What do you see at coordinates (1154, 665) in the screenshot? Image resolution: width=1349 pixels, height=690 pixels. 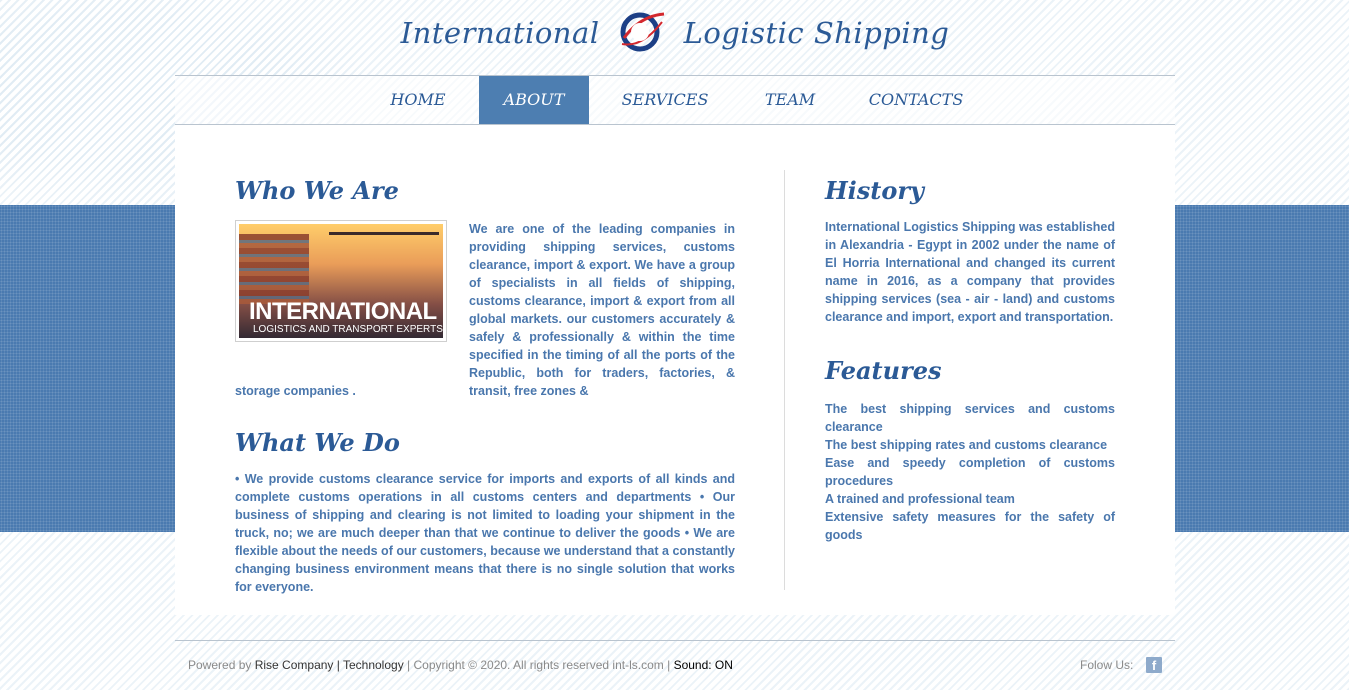 I see `facebook-icon: f` at bounding box center [1154, 665].